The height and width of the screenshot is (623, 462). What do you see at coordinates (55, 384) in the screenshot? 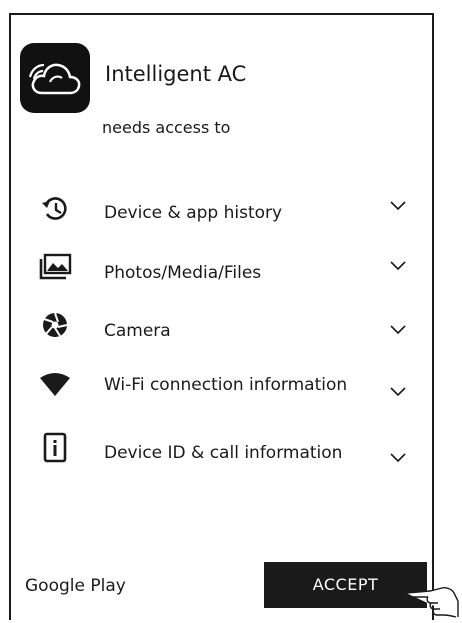
I see `wifi-icon` at bounding box center [55, 384].